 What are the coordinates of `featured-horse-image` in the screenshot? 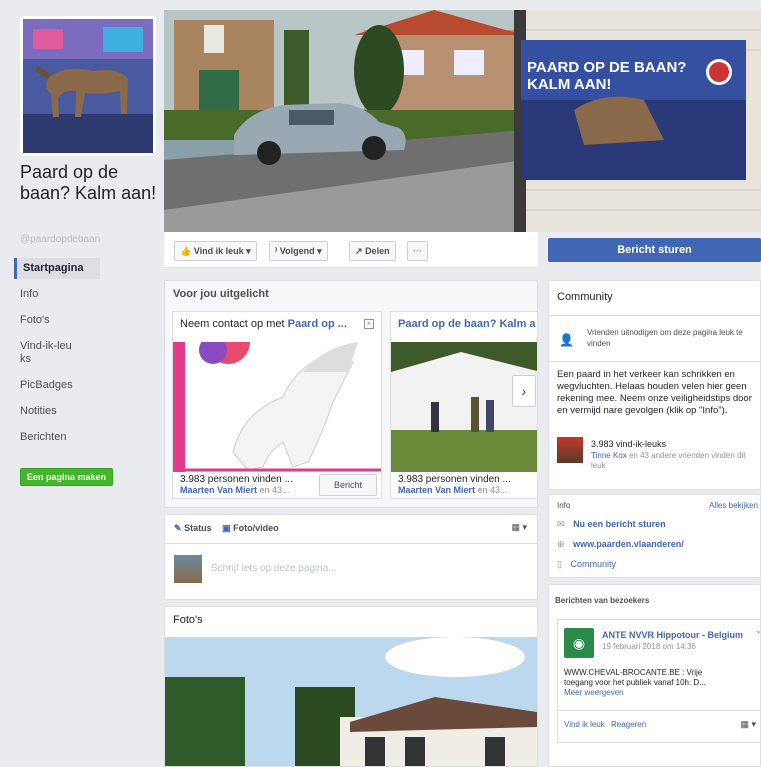 It's located at (277, 407).